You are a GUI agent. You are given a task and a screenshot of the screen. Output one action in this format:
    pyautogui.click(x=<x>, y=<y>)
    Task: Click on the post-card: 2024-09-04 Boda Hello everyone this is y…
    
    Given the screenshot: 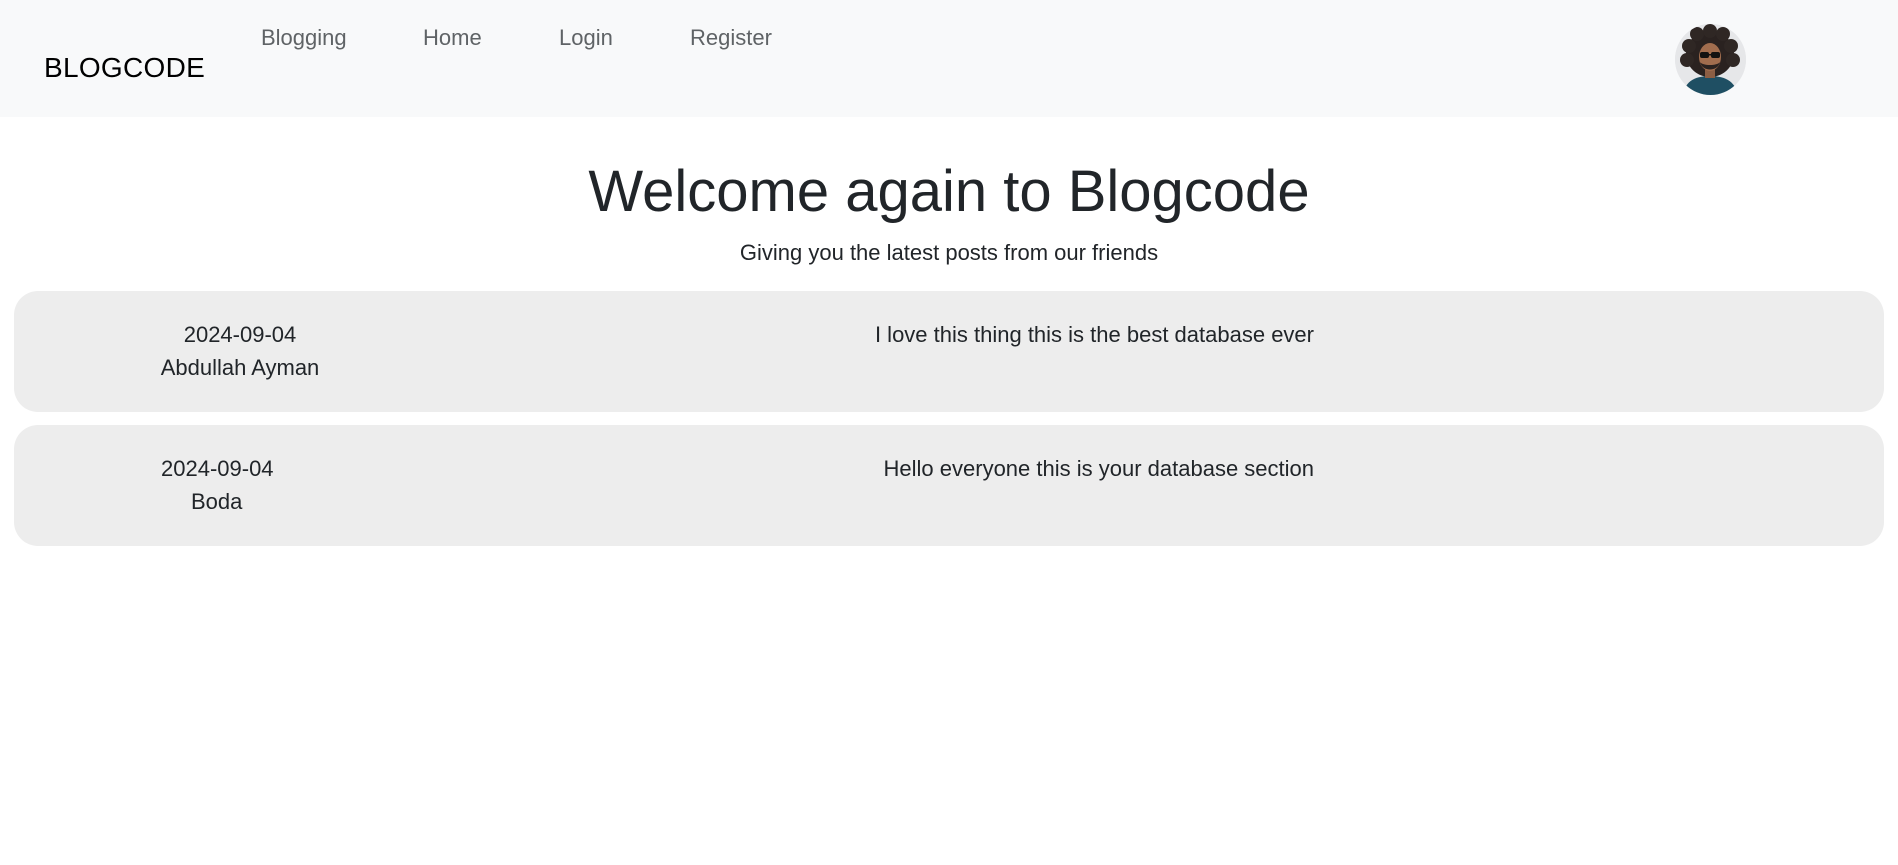 What is the action you would take?
    pyautogui.click(x=949, y=485)
    